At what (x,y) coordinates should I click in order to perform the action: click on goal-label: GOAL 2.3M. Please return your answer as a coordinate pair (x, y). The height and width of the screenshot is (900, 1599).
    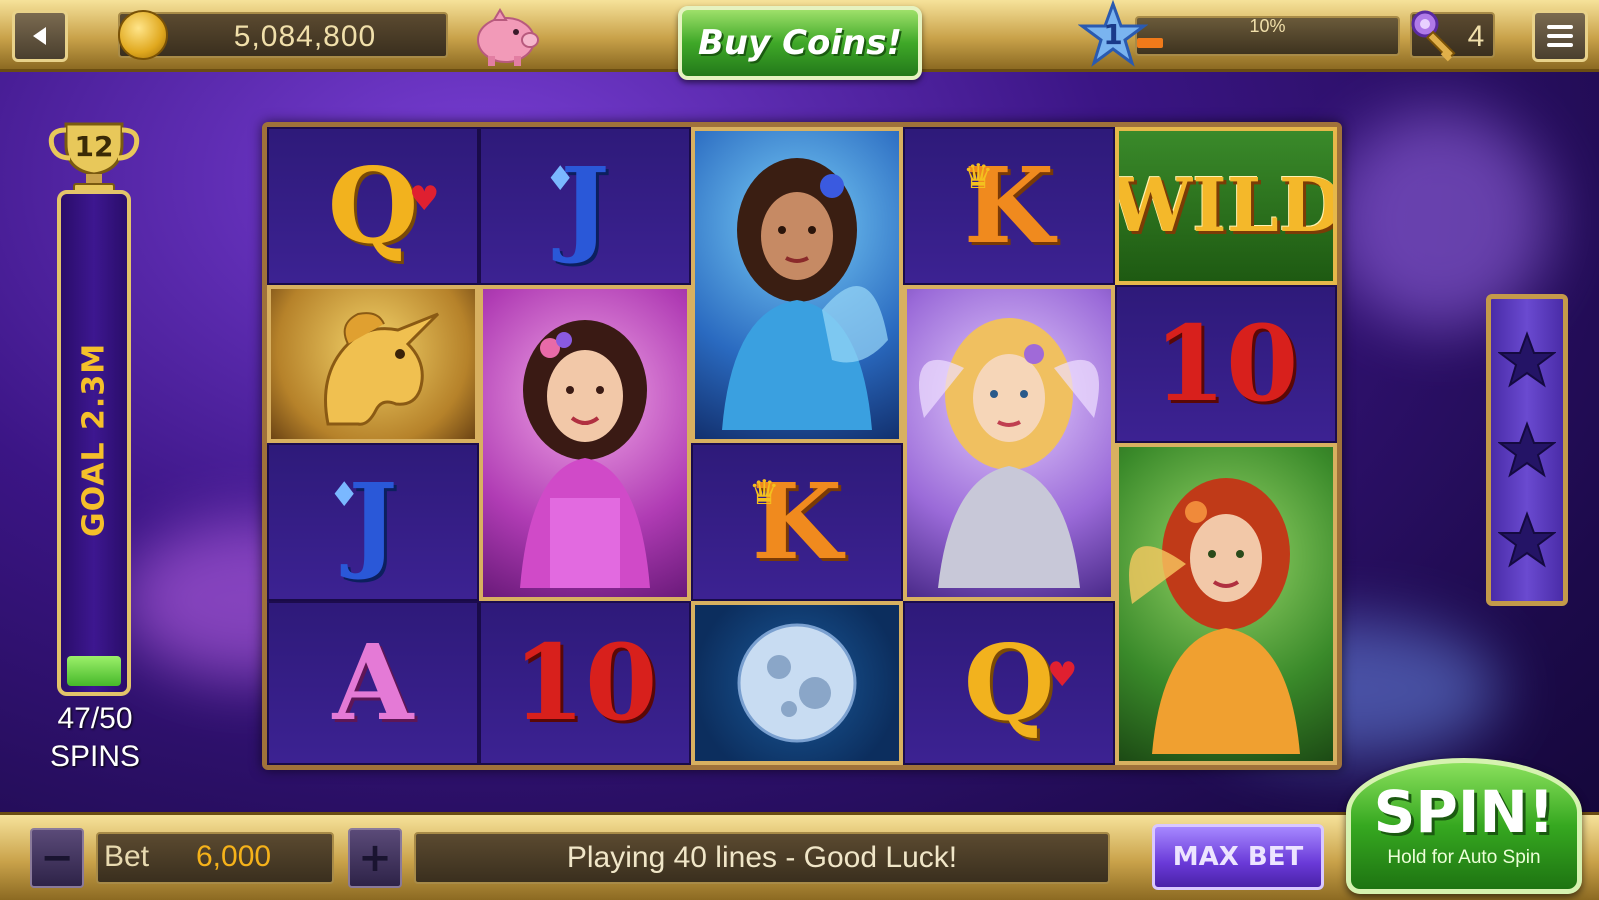
    Looking at the image, I should click on (94, 440).